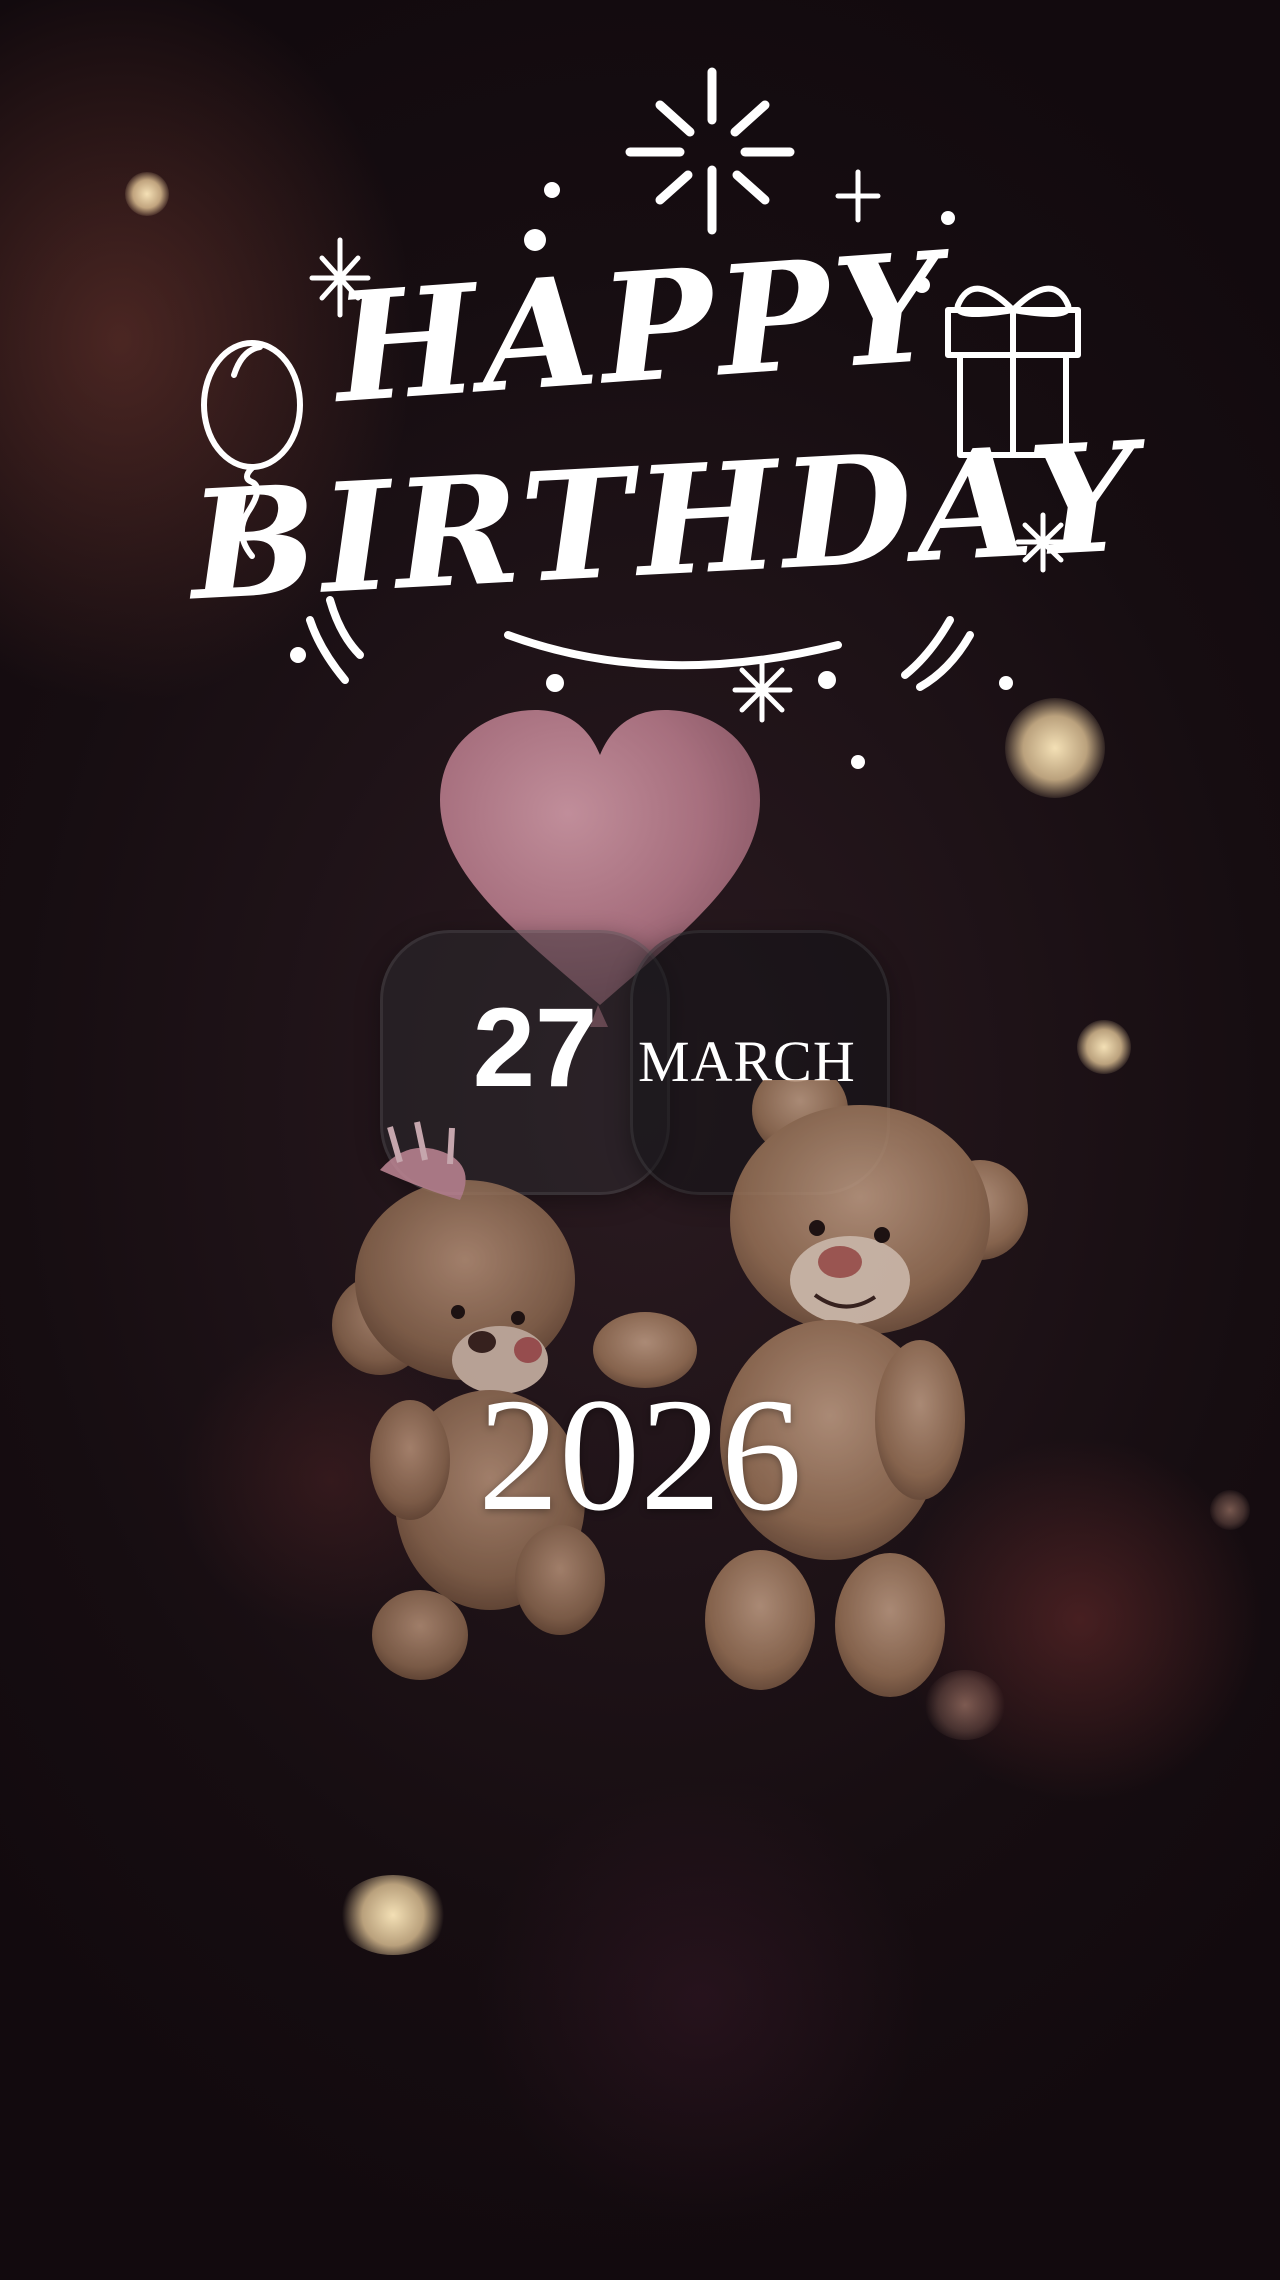  What do you see at coordinates (710, 151) in the screenshot?
I see `sparkle-icon` at bounding box center [710, 151].